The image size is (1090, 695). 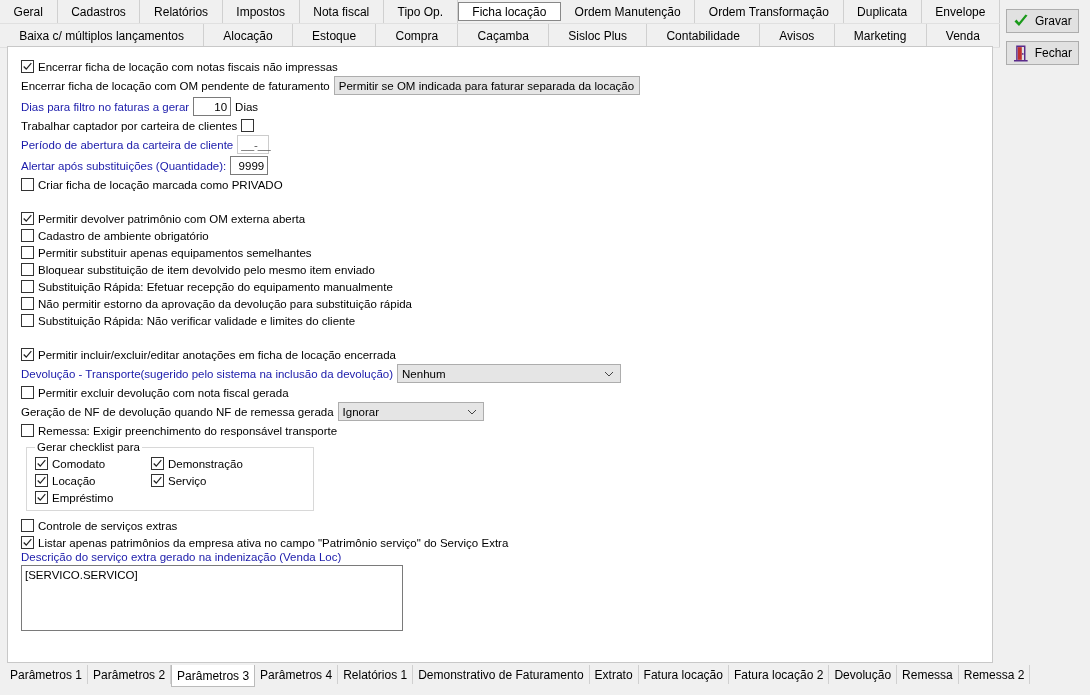 What do you see at coordinates (172, 218) in the screenshot?
I see `checkbox-label: Permitir devolver patrimônio com OM externa aberta` at bounding box center [172, 218].